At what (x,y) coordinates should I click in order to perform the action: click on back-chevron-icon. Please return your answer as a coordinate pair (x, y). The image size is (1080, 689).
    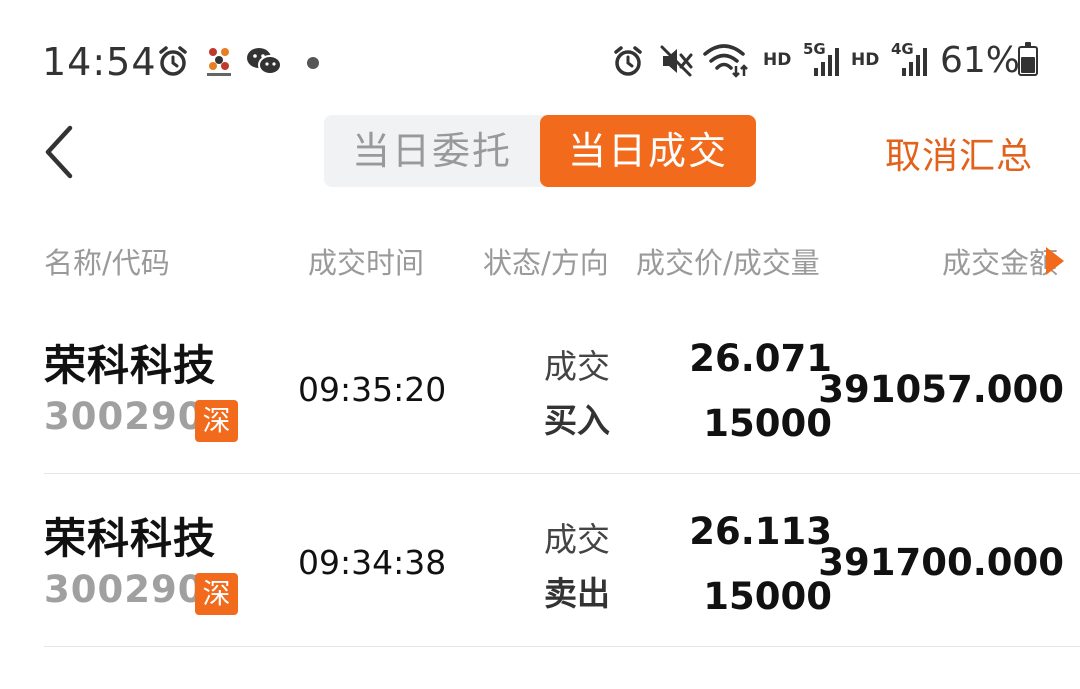
    Looking at the image, I should click on (61, 152).